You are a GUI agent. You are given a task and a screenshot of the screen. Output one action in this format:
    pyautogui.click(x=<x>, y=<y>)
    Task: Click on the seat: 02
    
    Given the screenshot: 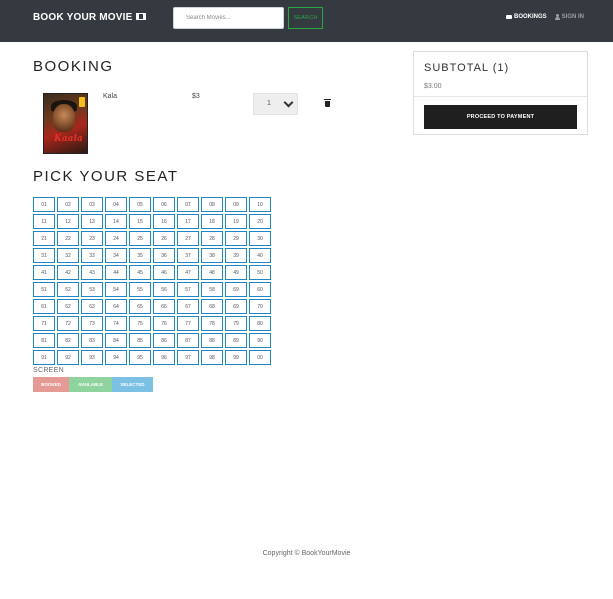 What is the action you would take?
    pyautogui.click(x=68, y=204)
    